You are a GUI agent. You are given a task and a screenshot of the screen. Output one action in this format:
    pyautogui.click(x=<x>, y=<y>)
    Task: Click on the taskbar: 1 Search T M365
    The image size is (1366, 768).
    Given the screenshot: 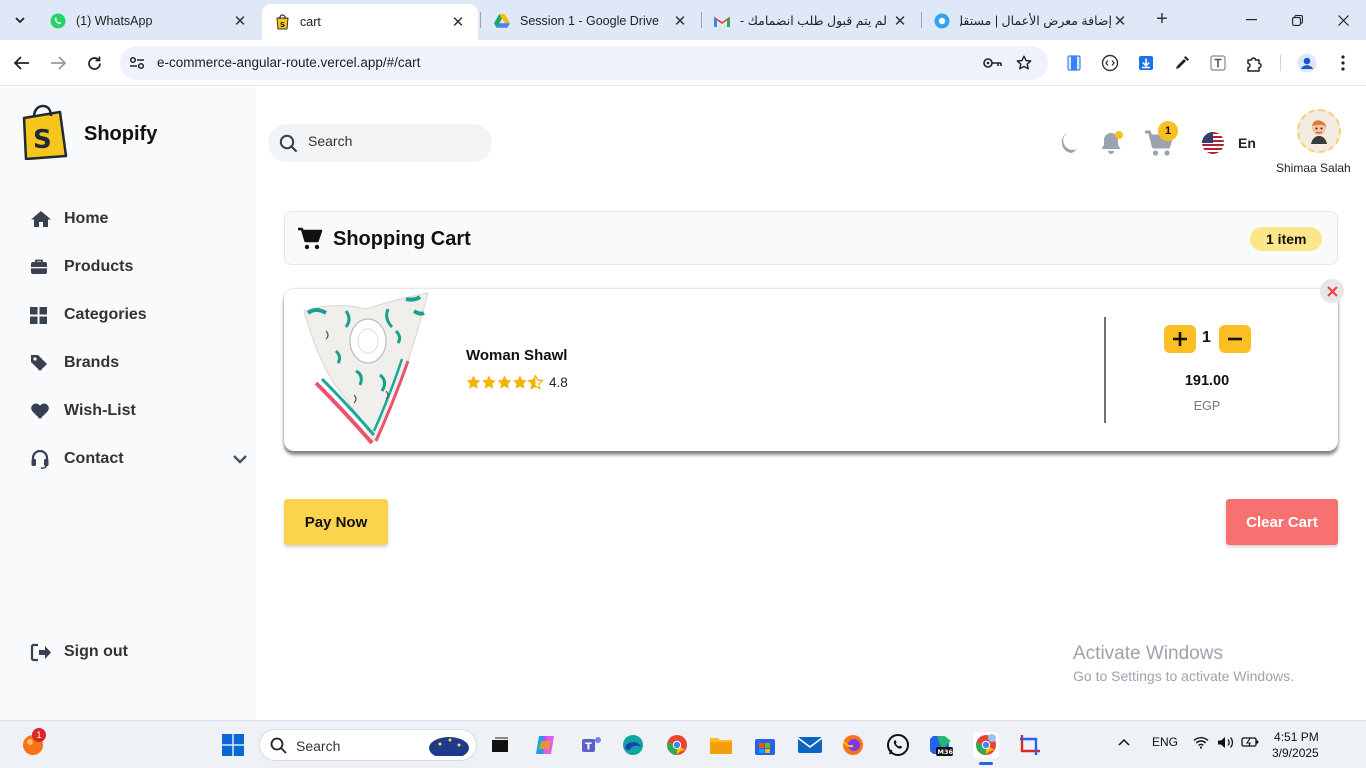 What is the action you would take?
    pyautogui.click(x=683, y=744)
    